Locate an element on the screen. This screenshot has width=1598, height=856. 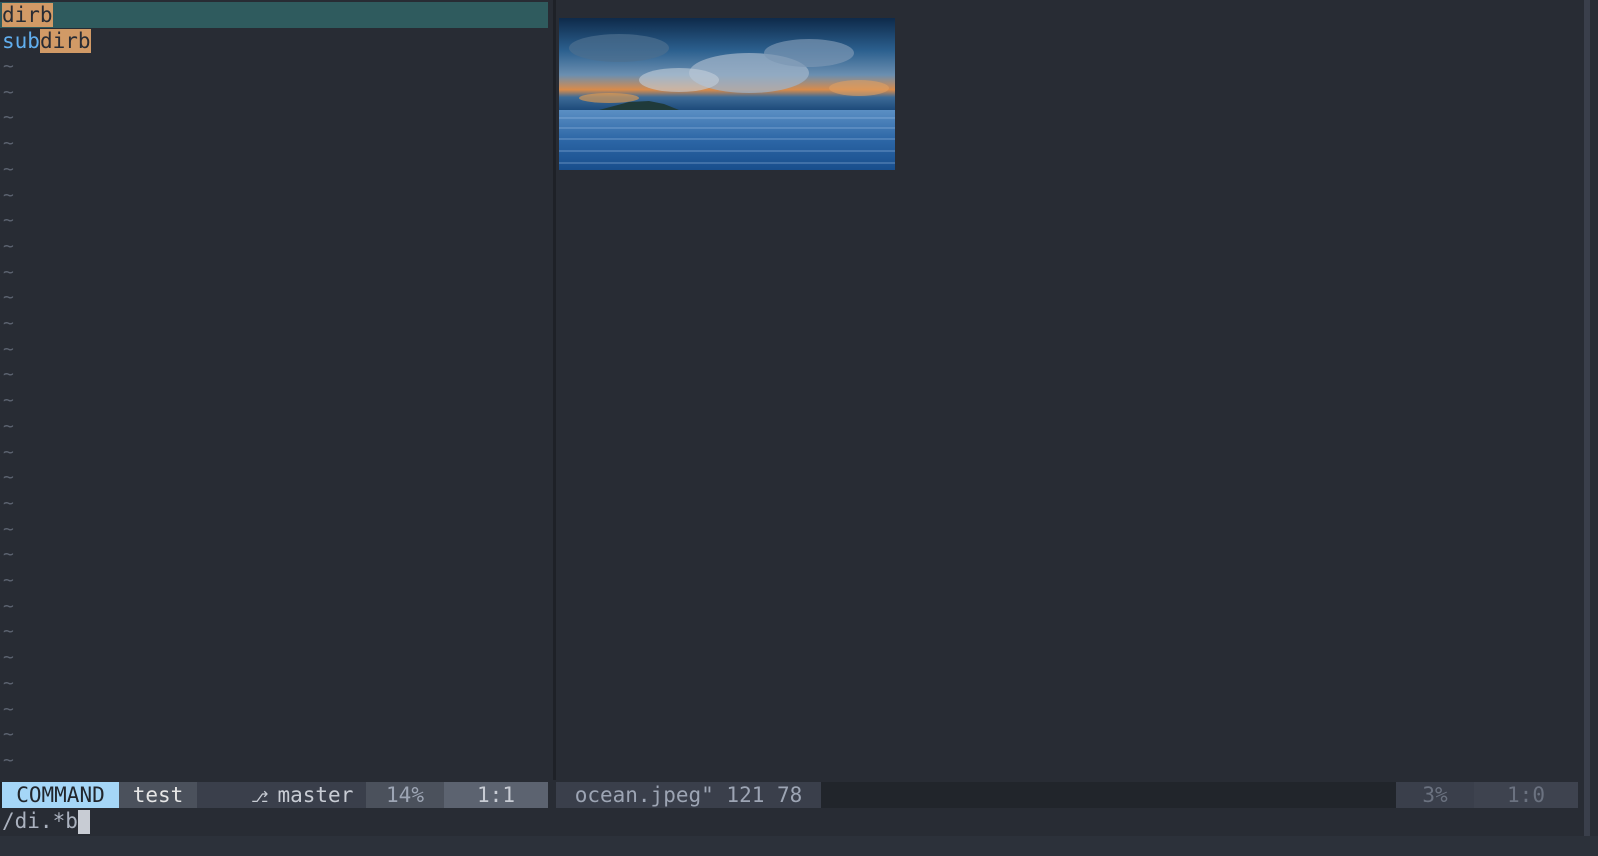
command-line: /di.*b is located at coordinates (46, 821).